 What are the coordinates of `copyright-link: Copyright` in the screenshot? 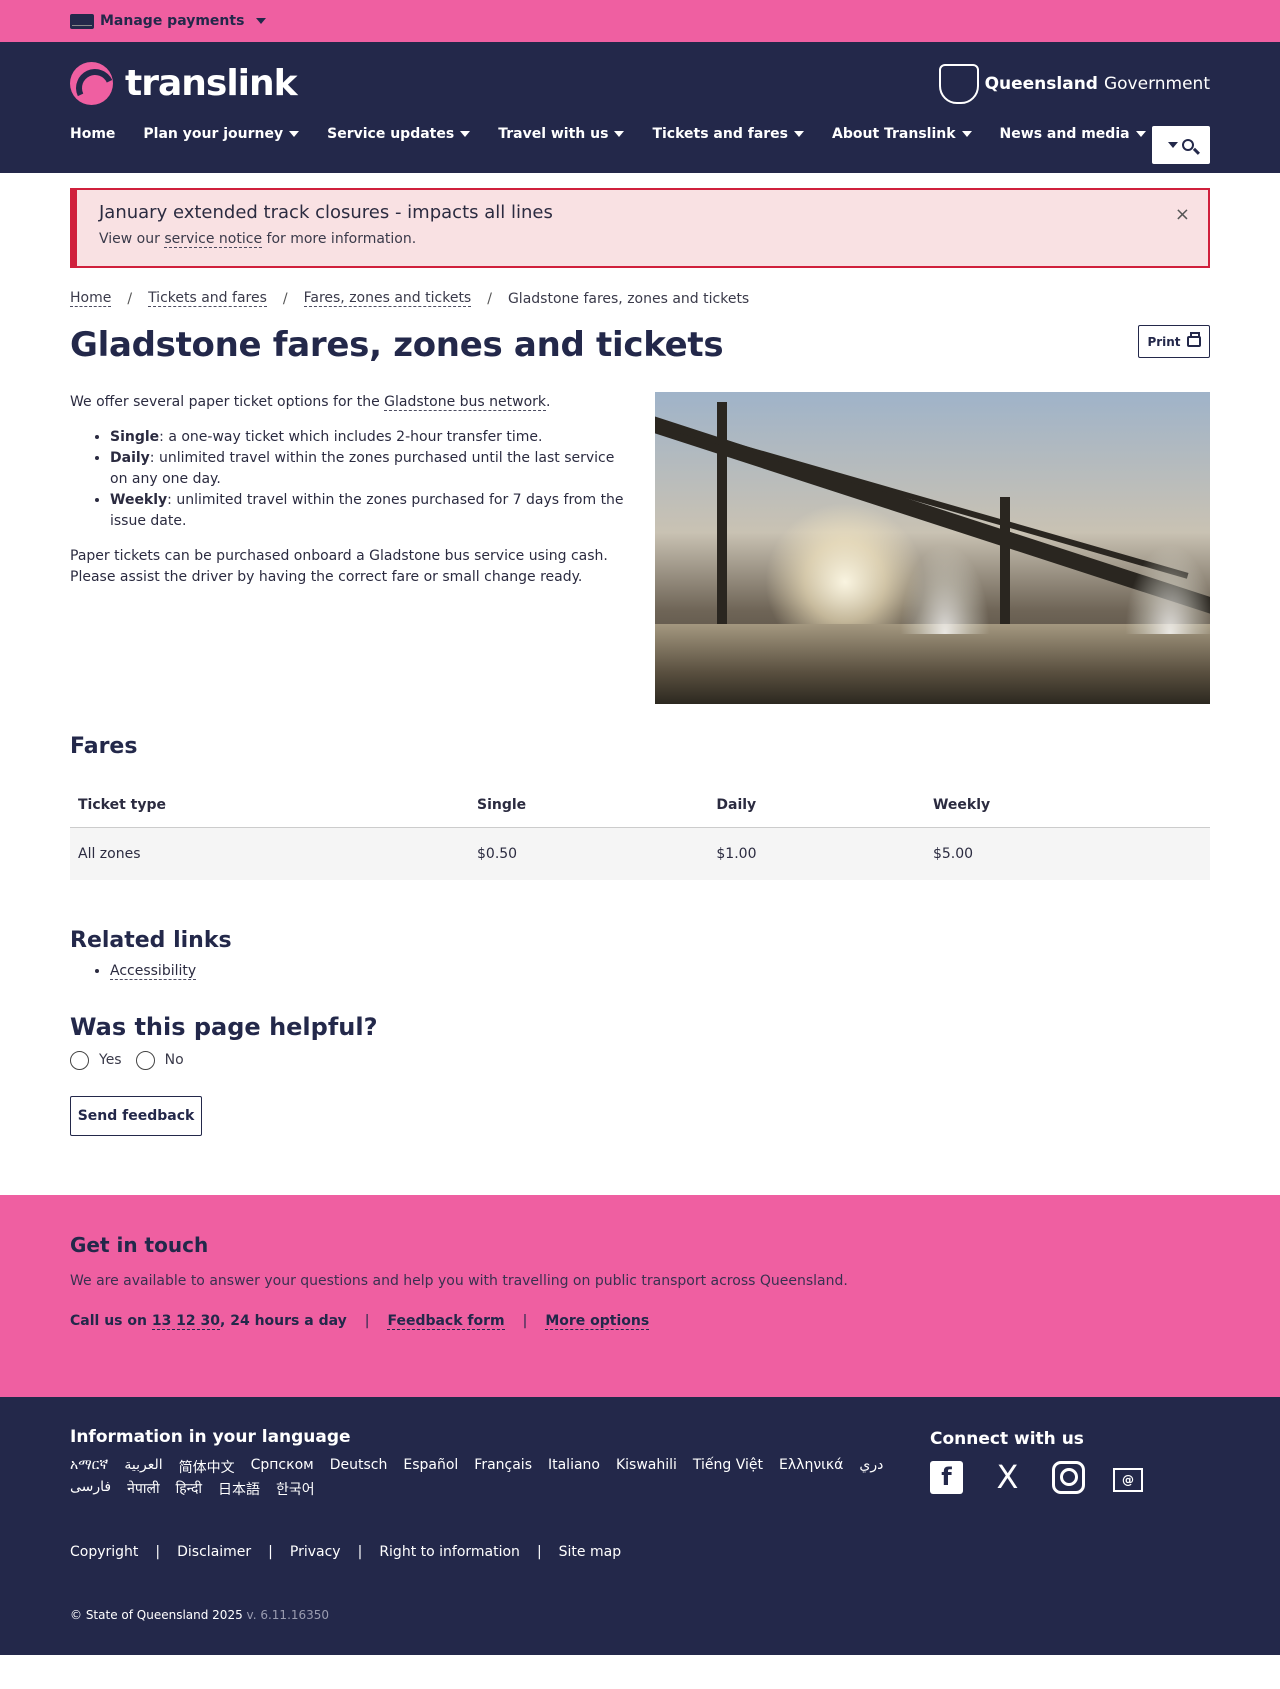 It's located at (104, 1552).